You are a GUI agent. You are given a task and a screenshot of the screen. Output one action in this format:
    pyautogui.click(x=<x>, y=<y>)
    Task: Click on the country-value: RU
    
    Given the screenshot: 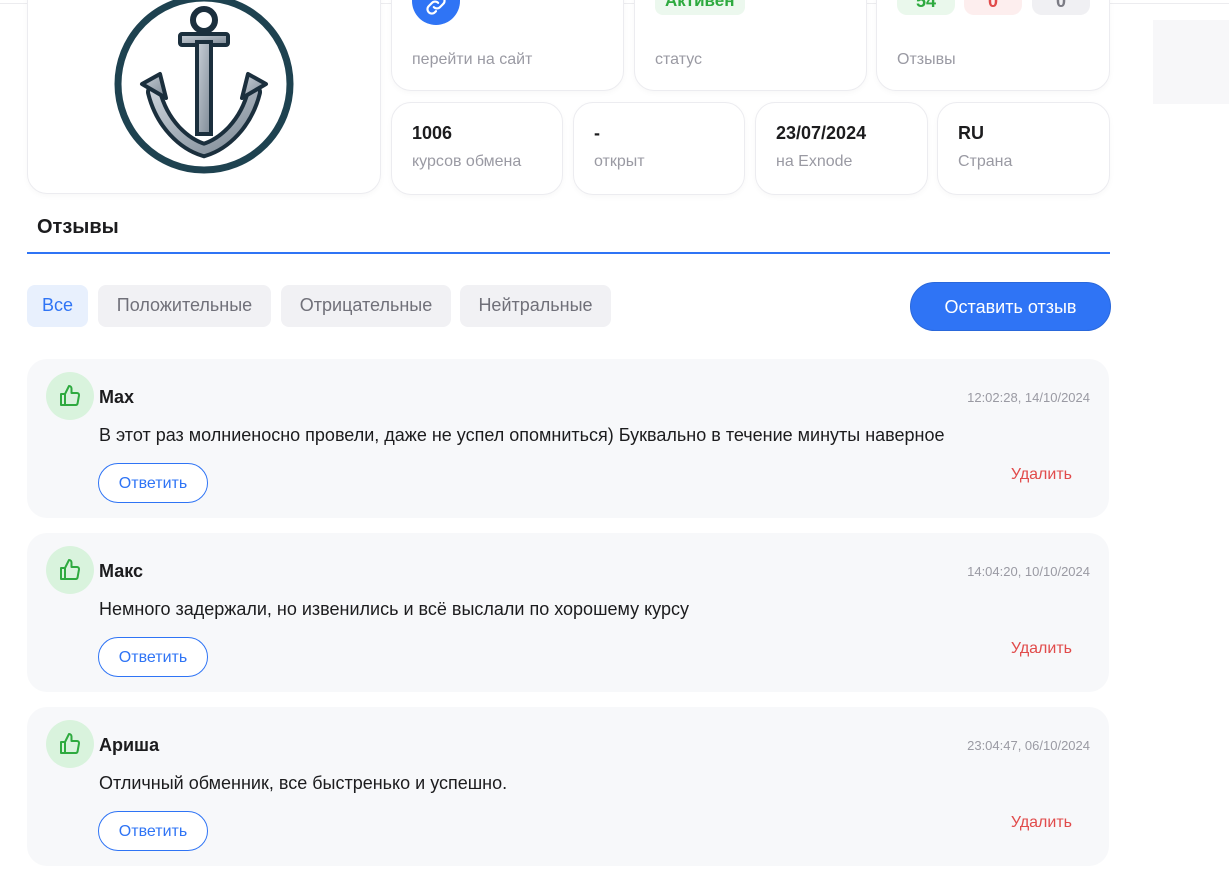 What is the action you would take?
    pyautogui.click(x=971, y=133)
    